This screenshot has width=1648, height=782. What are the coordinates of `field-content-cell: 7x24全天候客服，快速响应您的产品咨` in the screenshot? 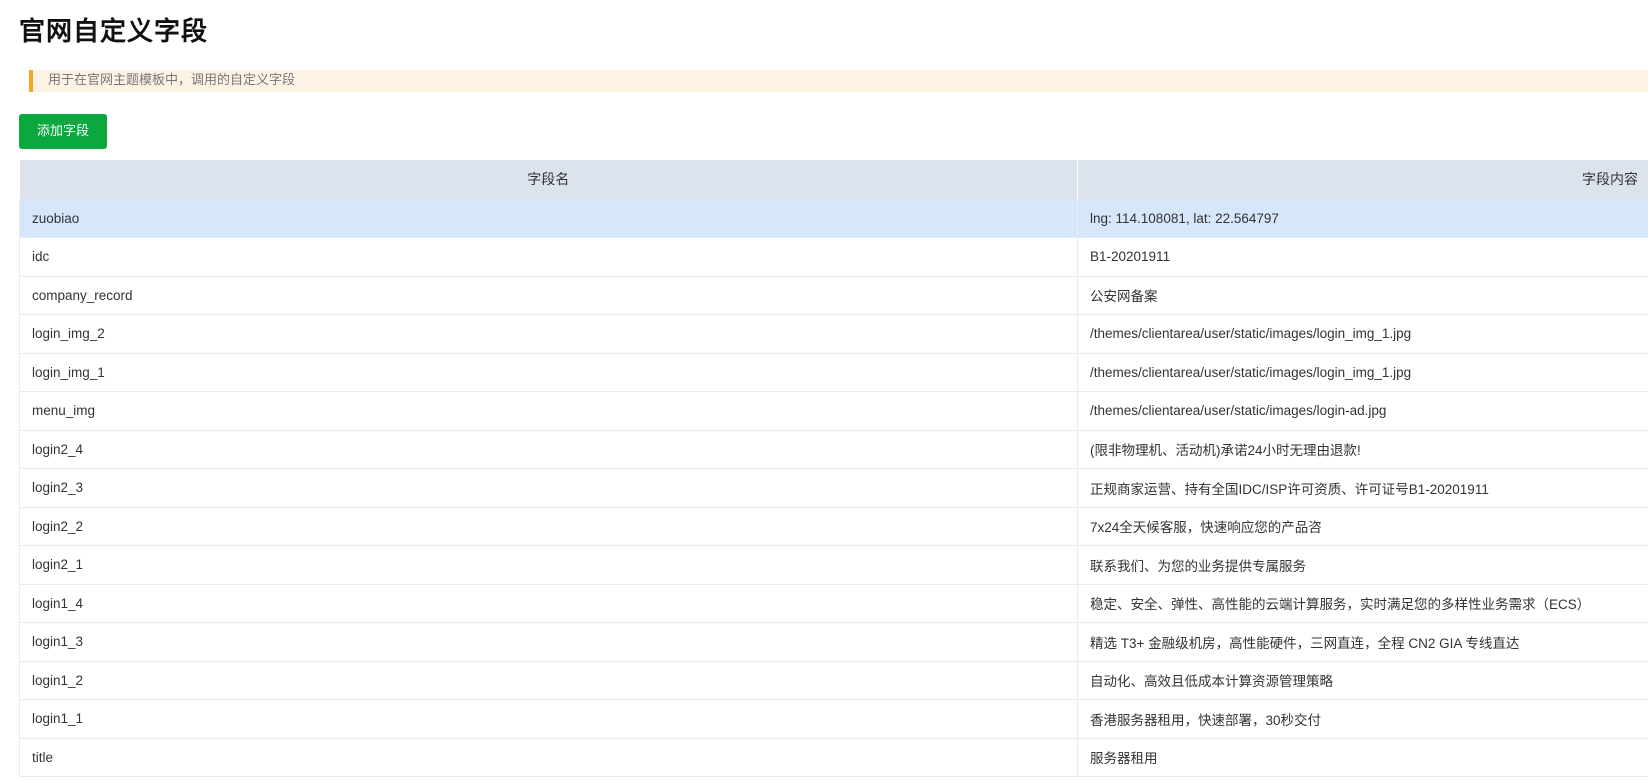 It's located at (1362, 526).